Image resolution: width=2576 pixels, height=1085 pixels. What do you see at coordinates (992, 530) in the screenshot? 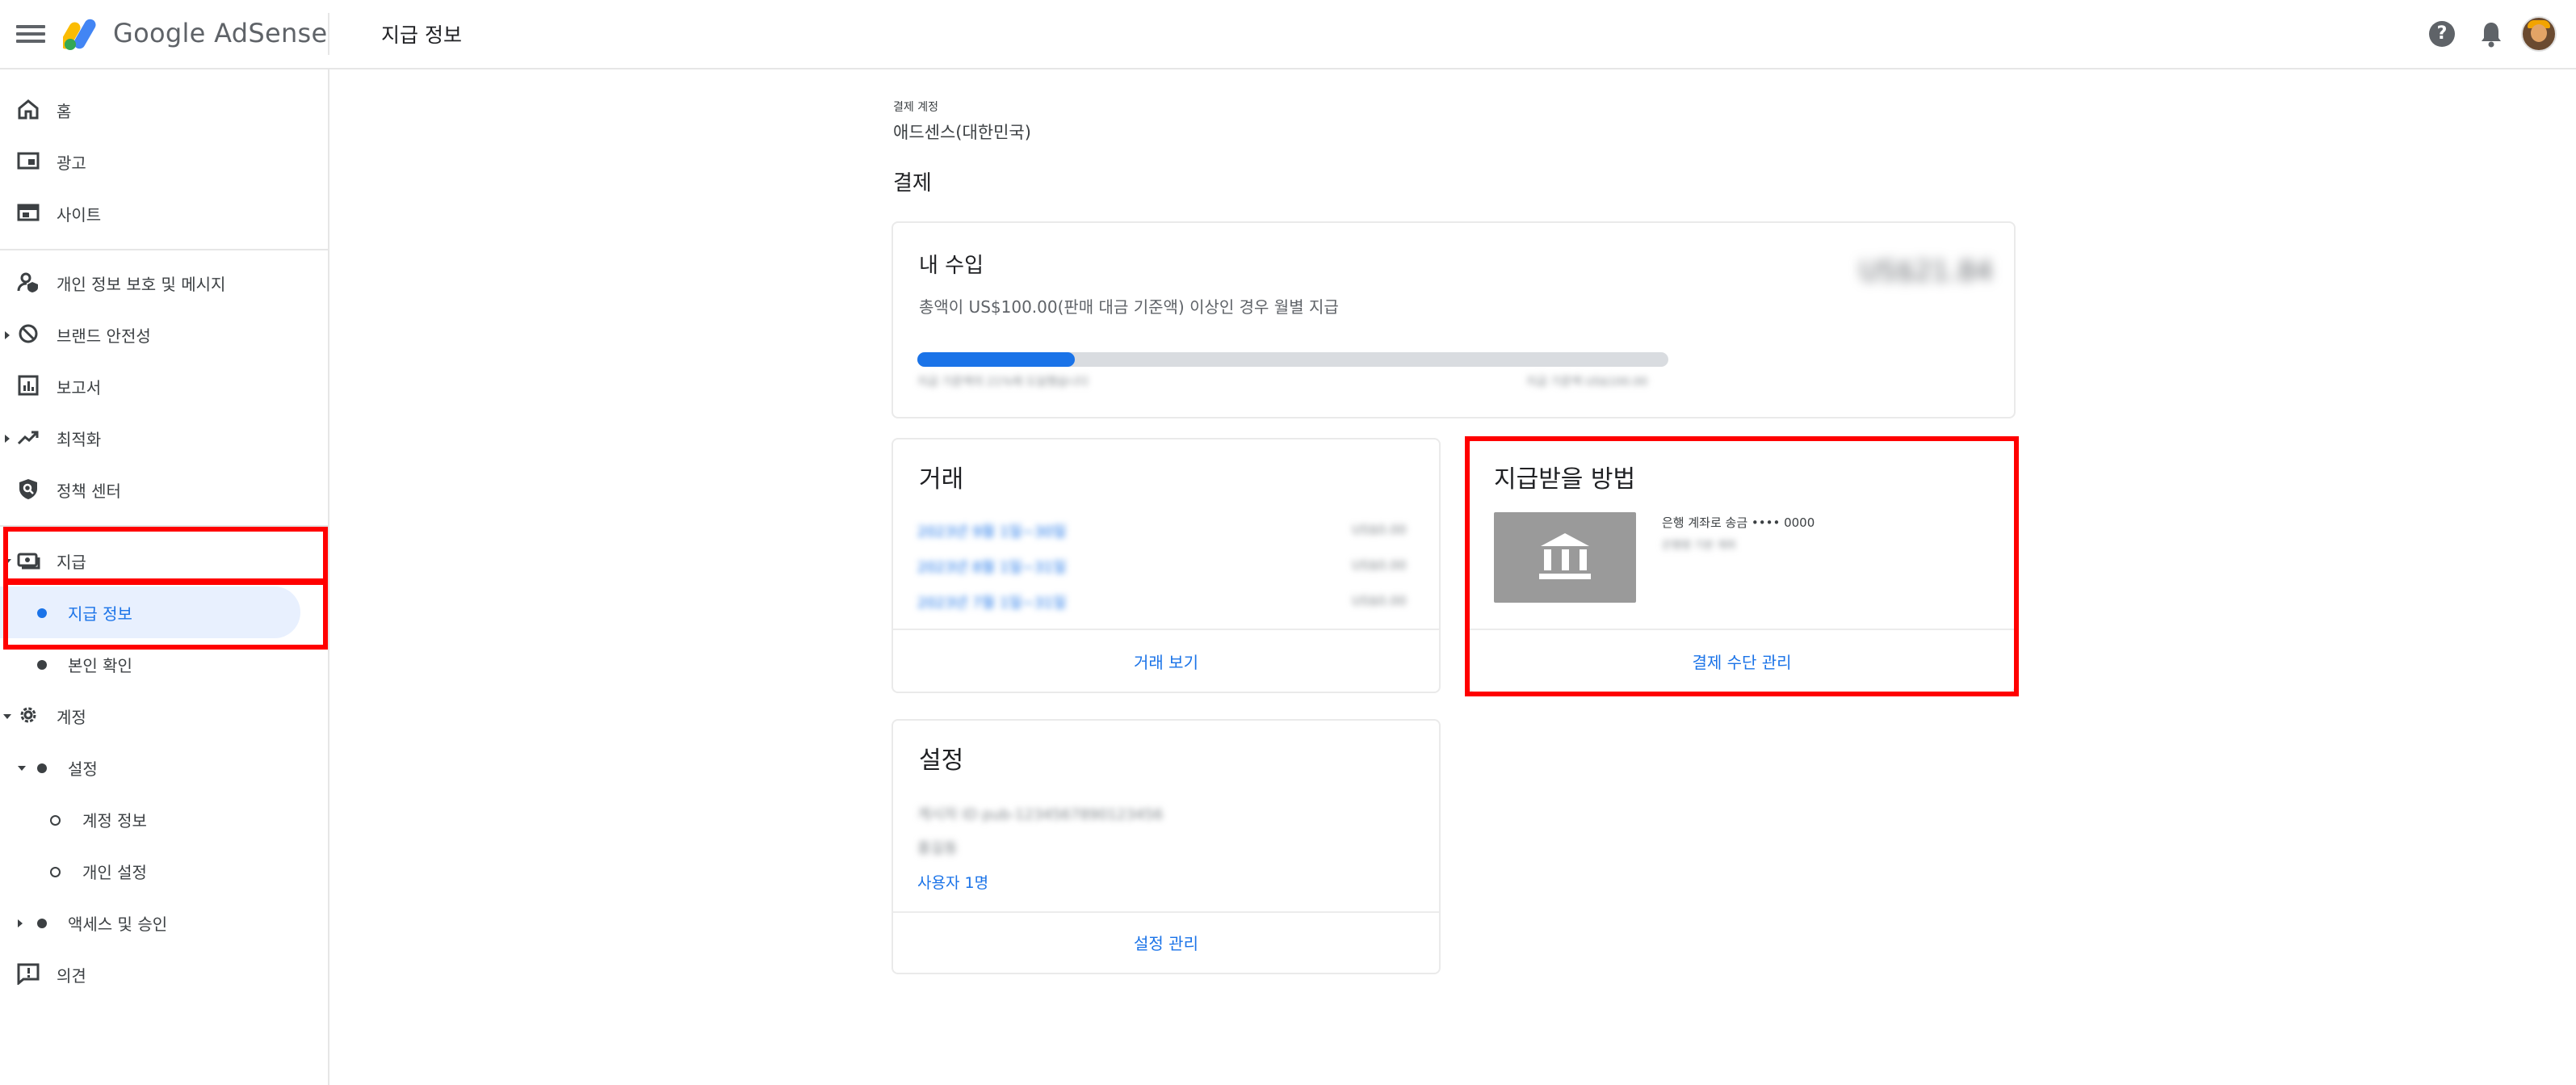
I see `transaction-row-1-date: 2023년 9월 1일~30일` at bounding box center [992, 530].